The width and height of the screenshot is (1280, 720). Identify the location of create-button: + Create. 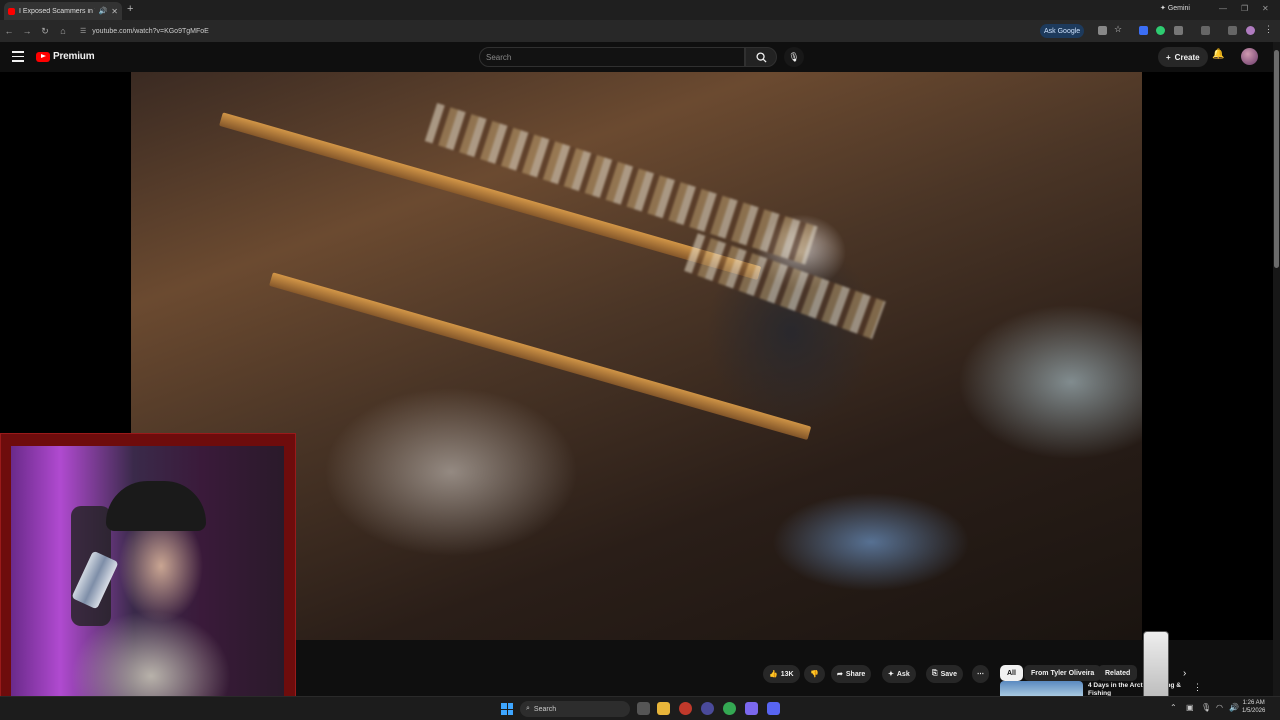
(1183, 57).